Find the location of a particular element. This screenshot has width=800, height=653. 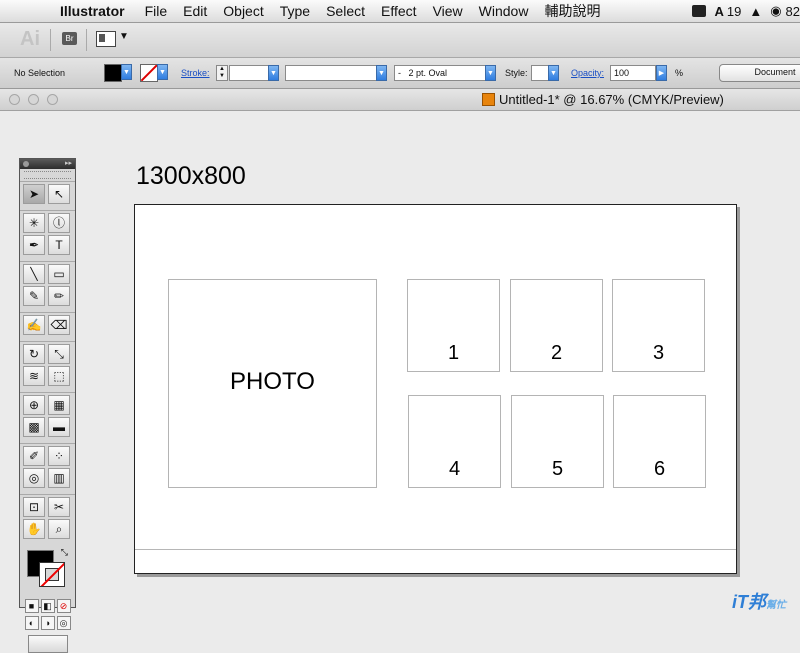

divider is located at coordinates (86, 40).